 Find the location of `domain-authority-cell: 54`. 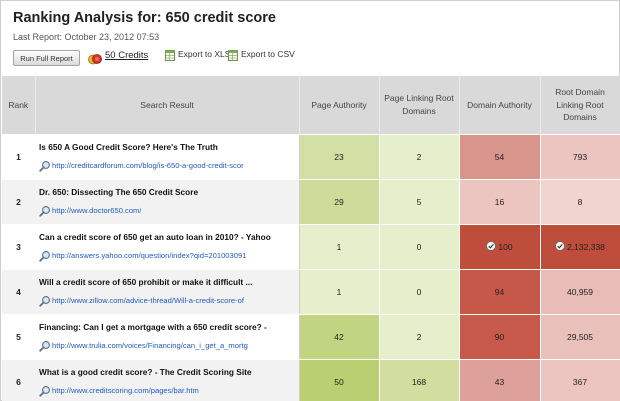

domain-authority-cell: 54 is located at coordinates (499, 156).